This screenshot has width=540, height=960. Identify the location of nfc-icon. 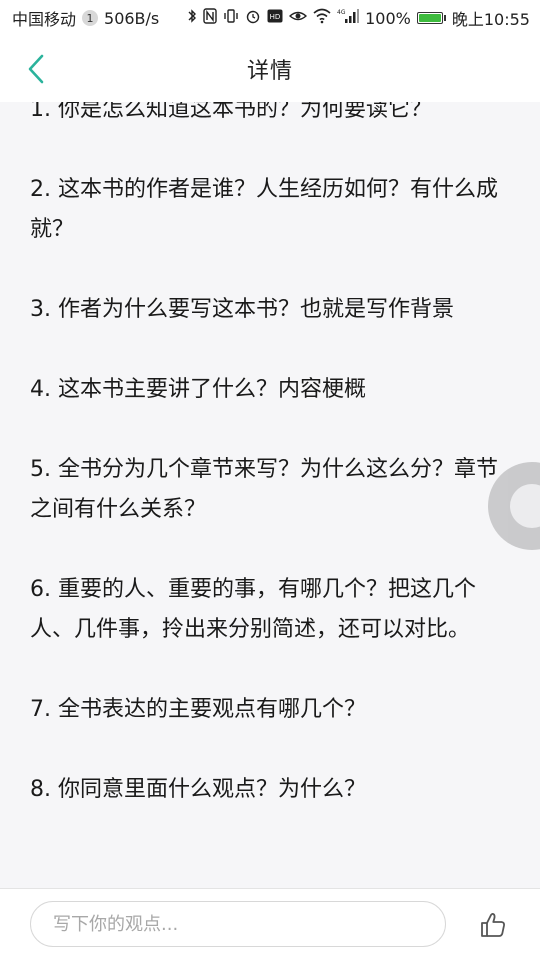
(210, 18).